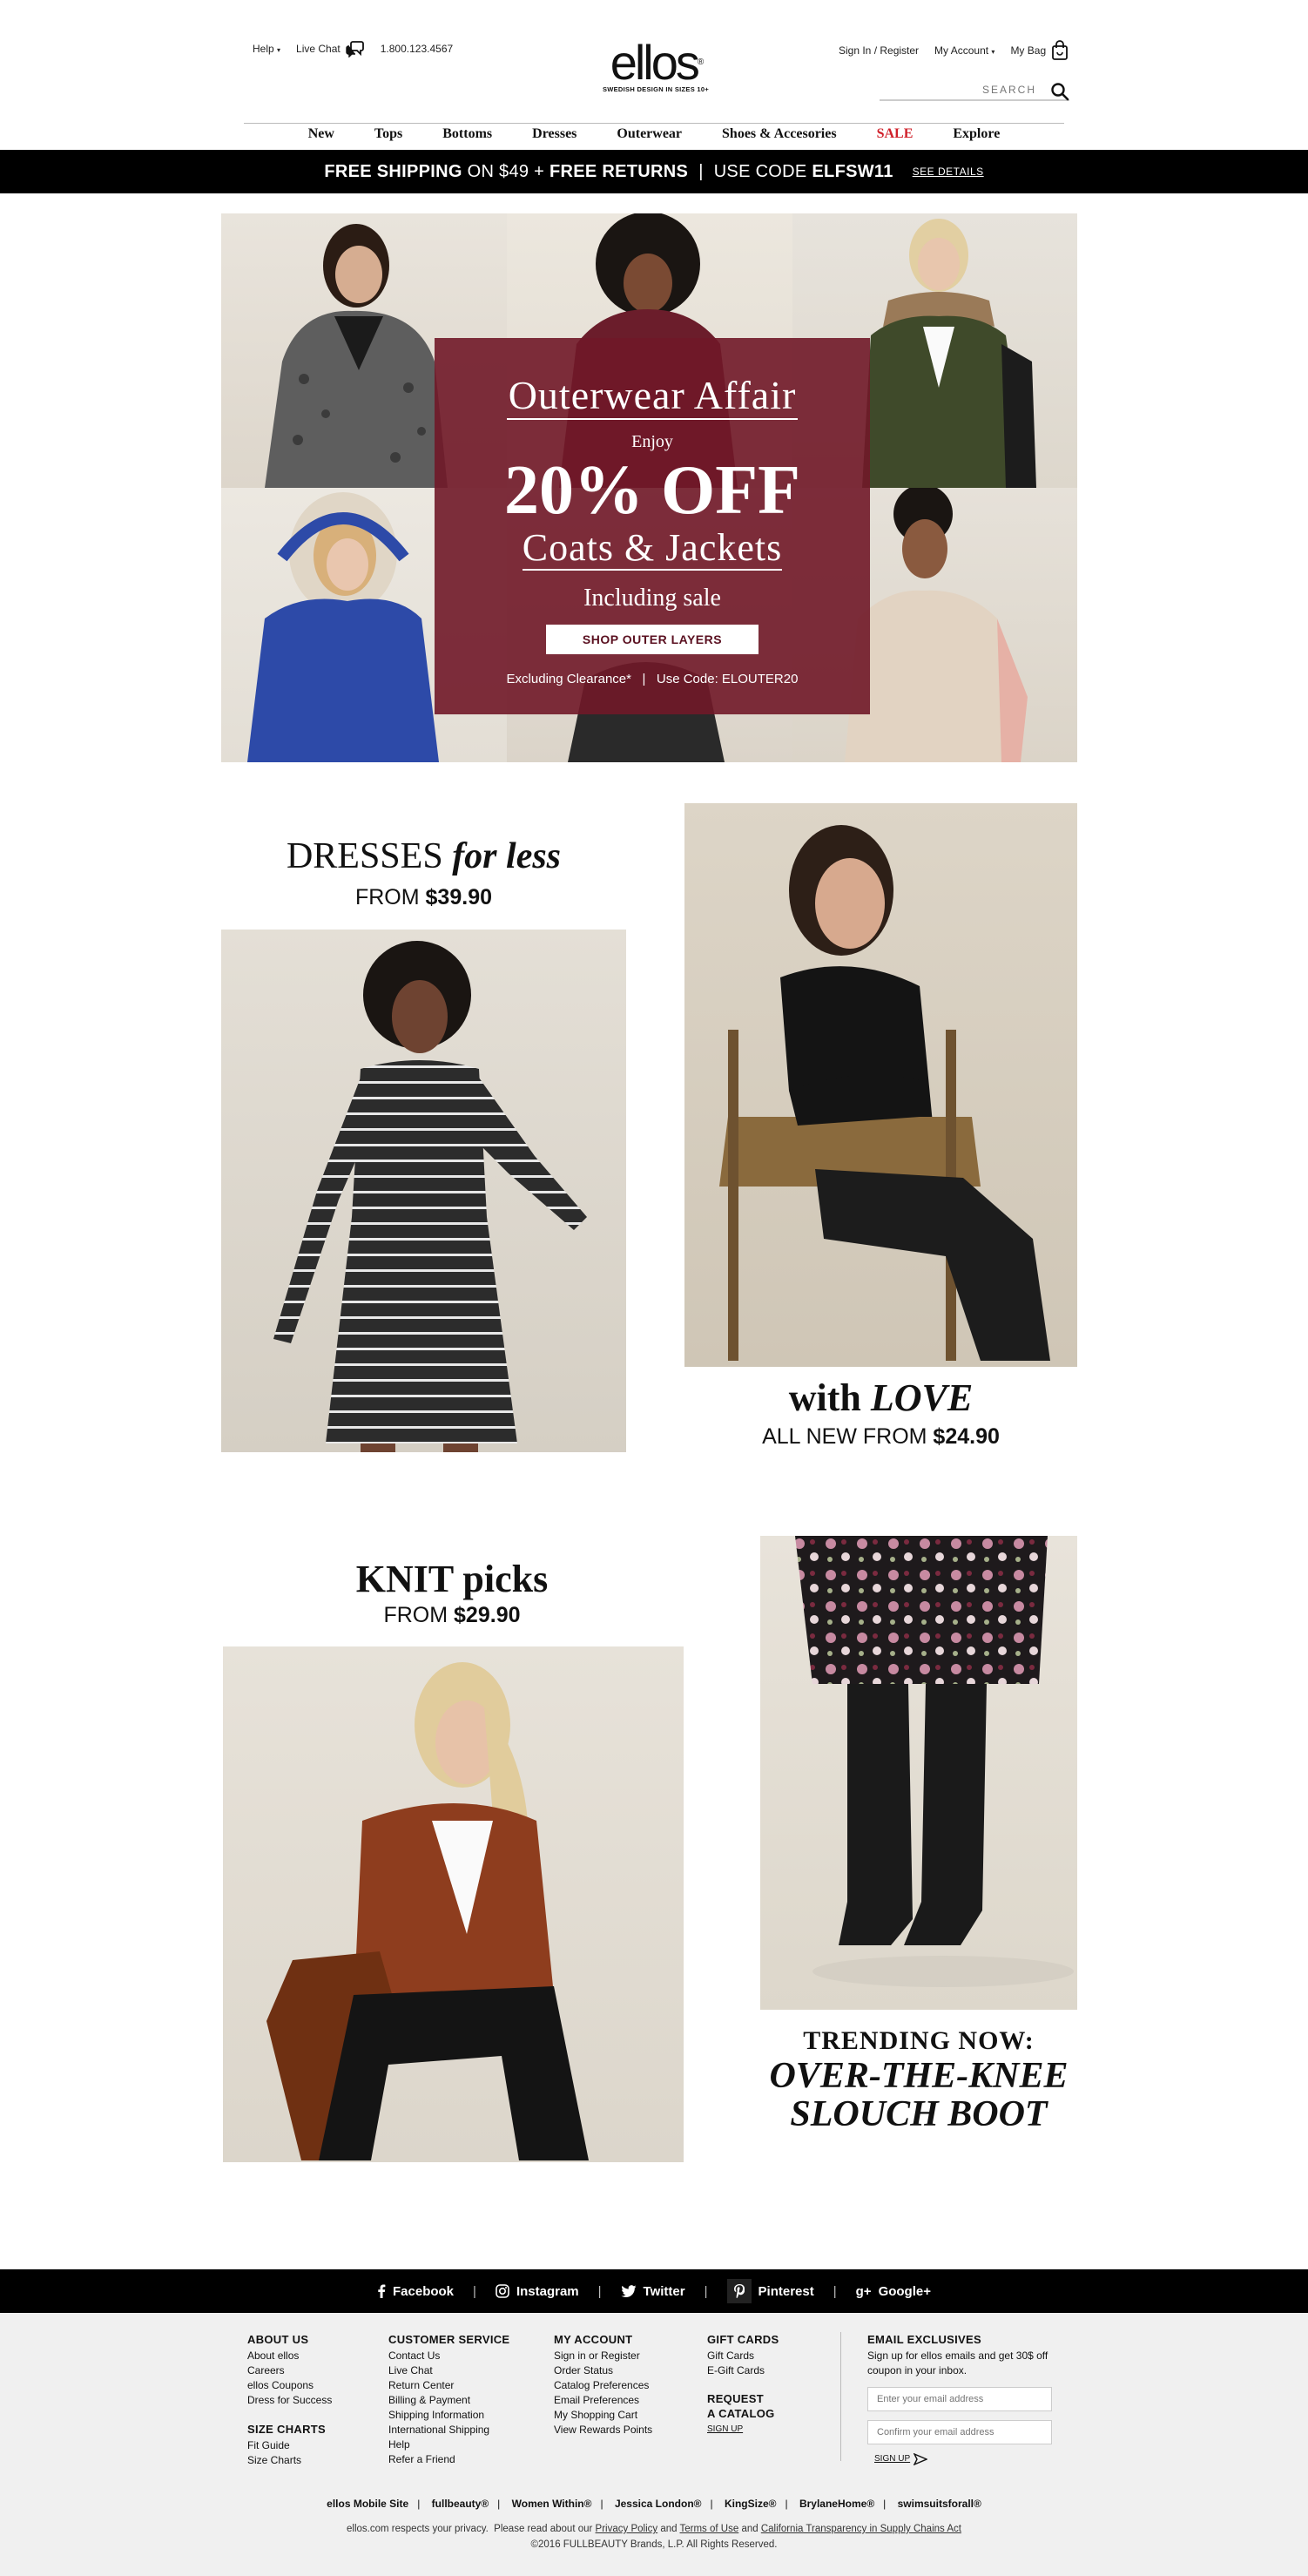 This screenshot has width=1308, height=2576. What do you see at coordinates (506, 171) in the screenshot?
I see `promo-threshold-text: ON $49 +` at bounding box center [506, 171].